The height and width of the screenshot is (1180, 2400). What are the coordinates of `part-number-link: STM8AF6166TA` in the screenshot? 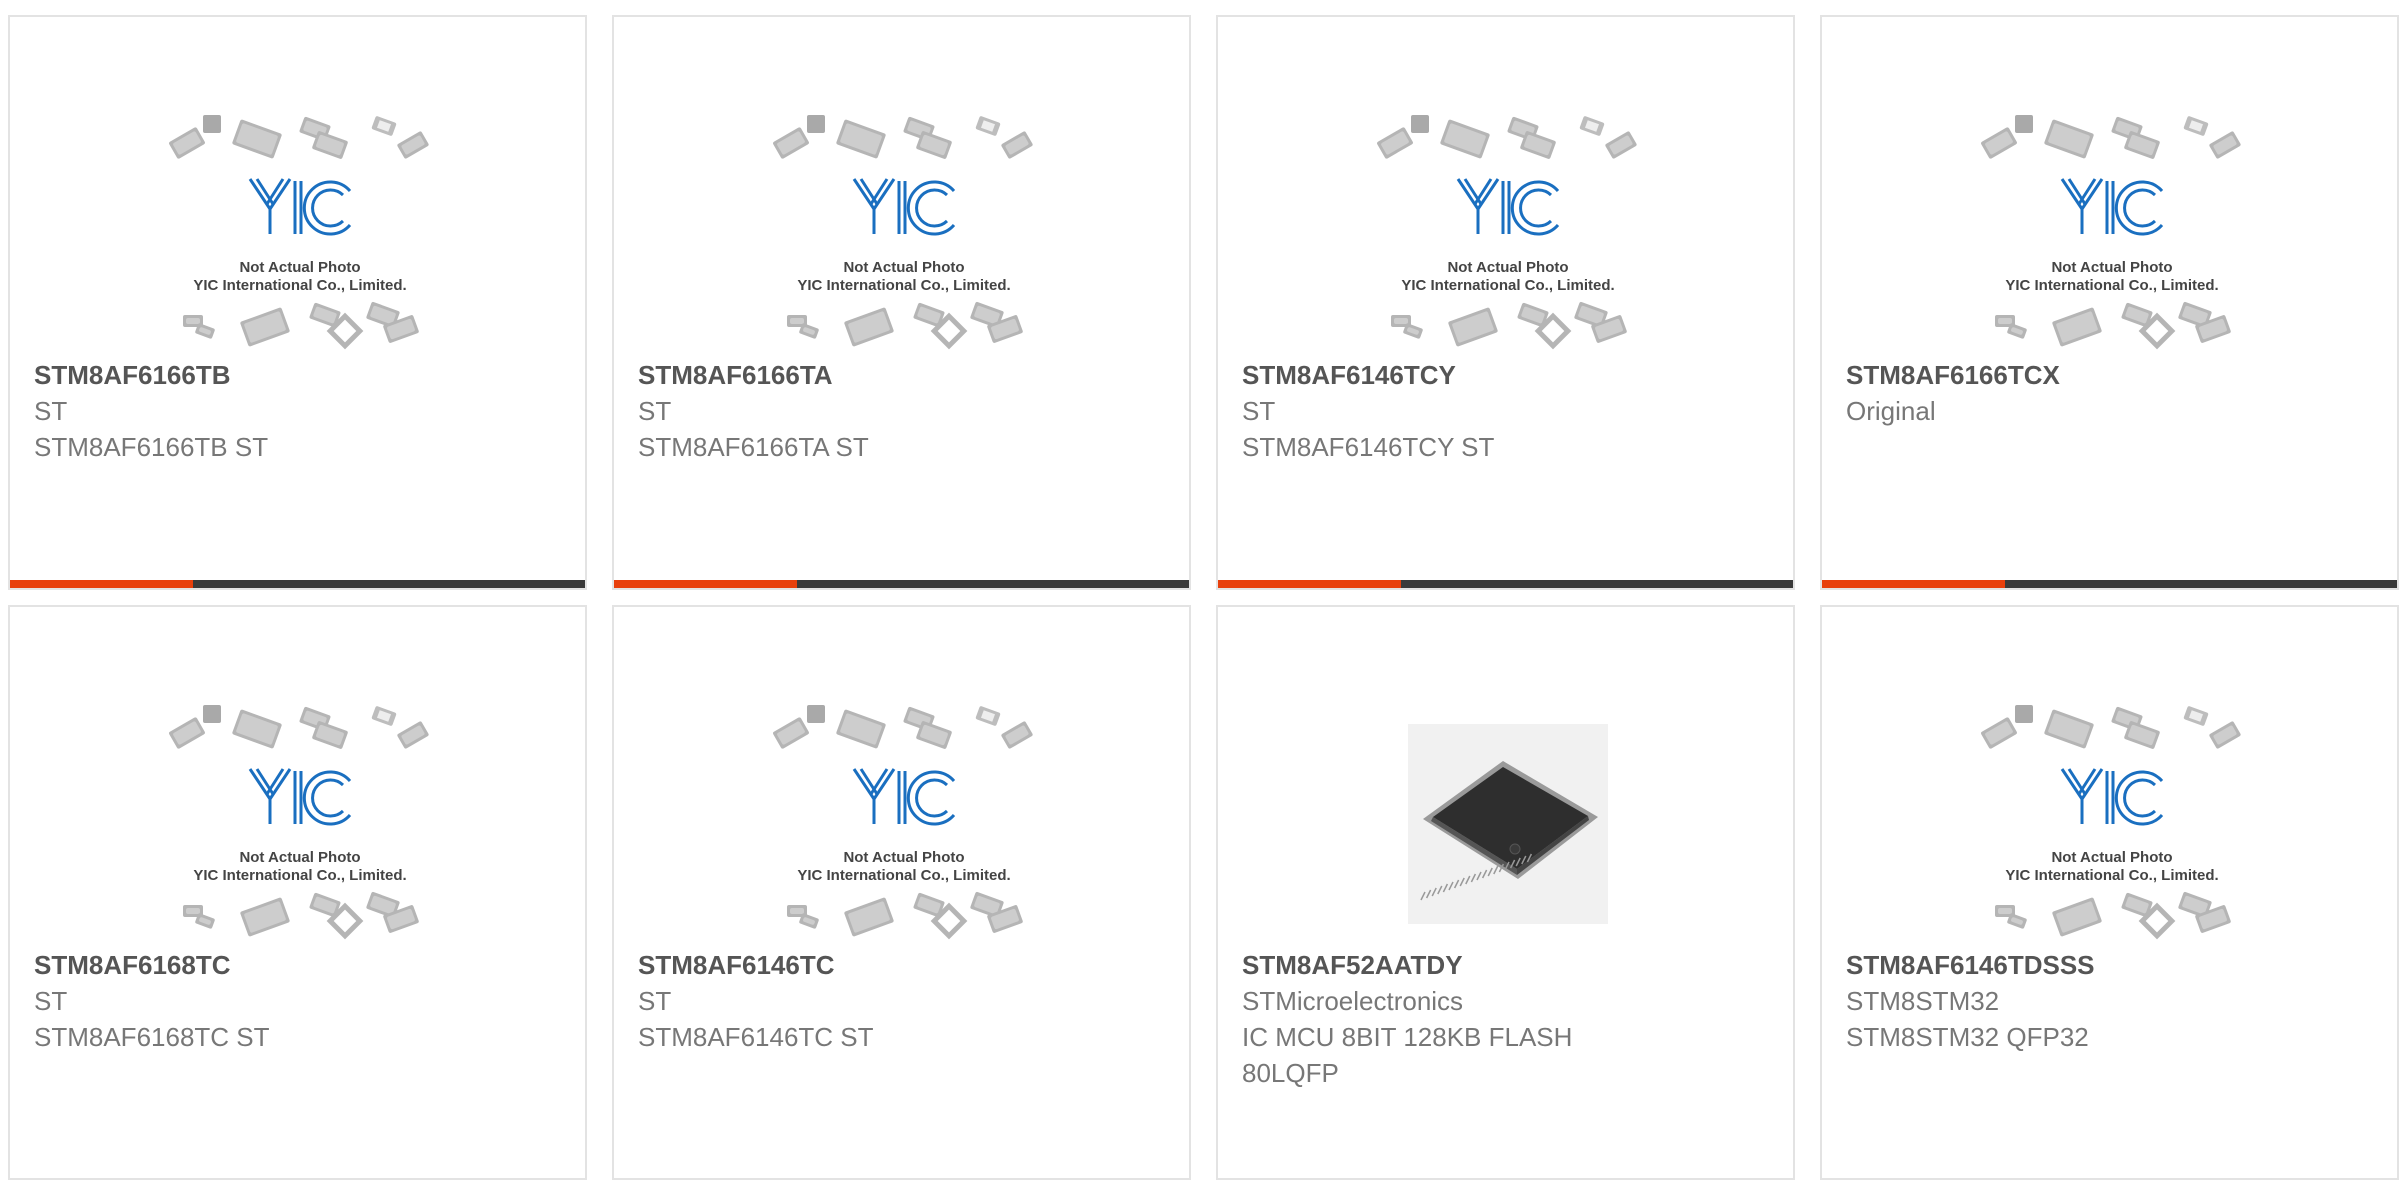 It's located at (901, 375).